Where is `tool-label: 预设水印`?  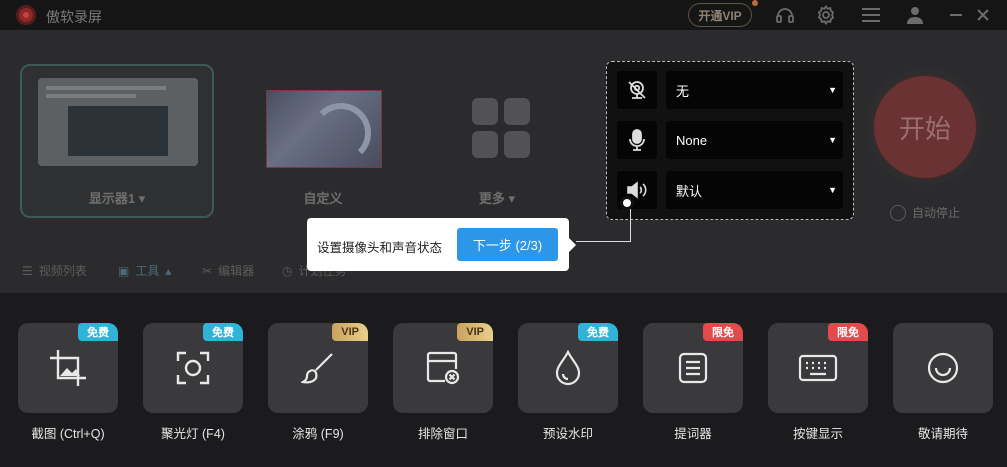 tool-label: 预设水印 is located at coordinates (567, 434).